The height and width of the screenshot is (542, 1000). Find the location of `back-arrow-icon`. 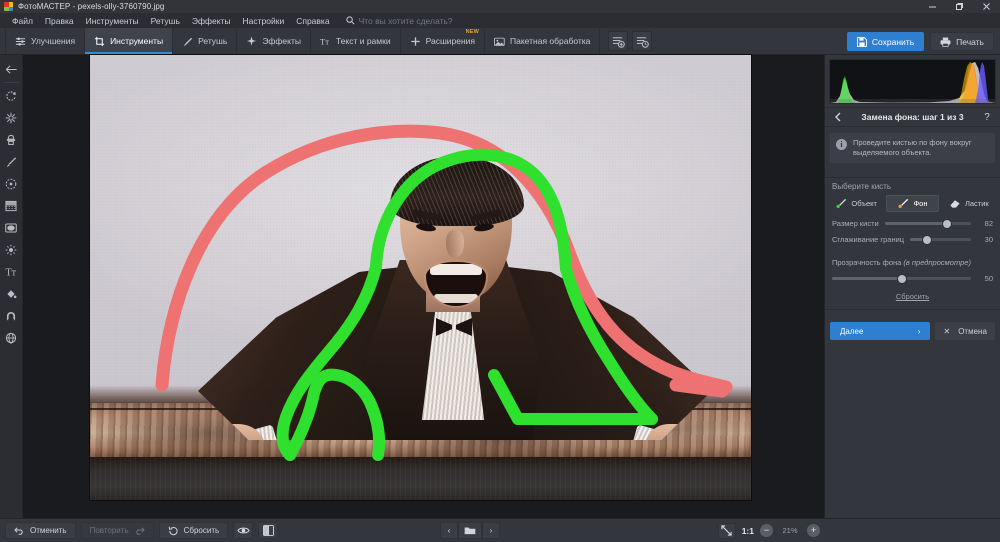

back-arrow-icon is located at coordinates (11, 69).